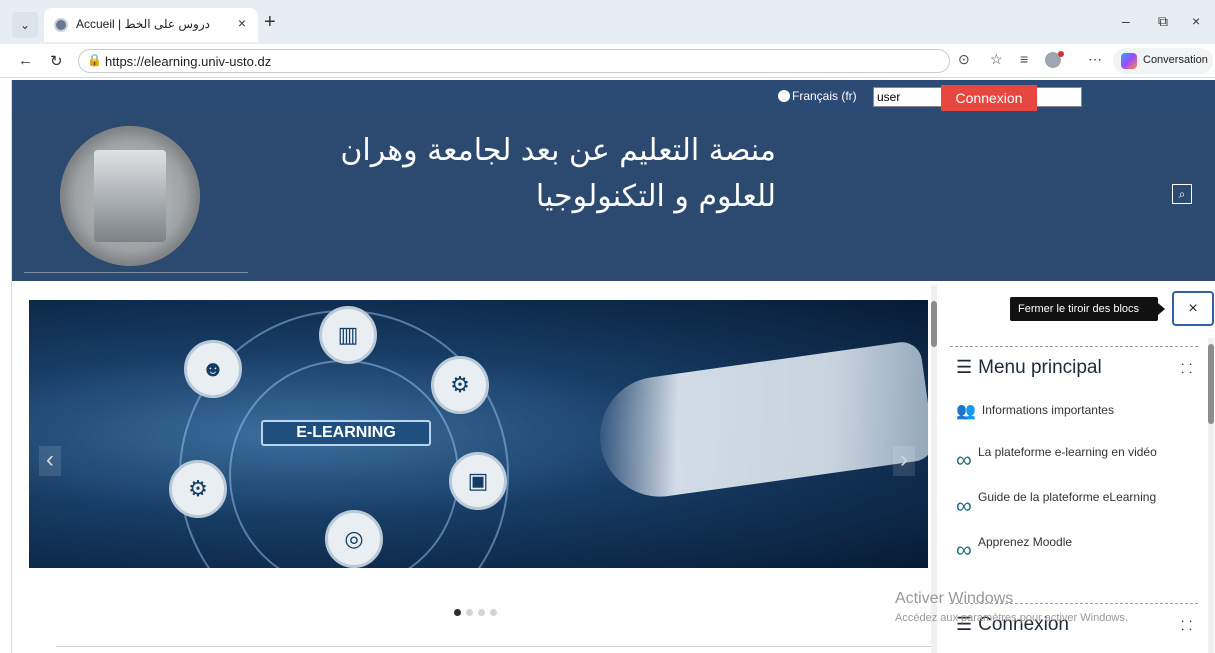 Image resolution: width=1215 pixels, height=653 pixels. Describe the element at coordinates (1163, 21) in the screenshot. I see `restore-button: ⧉` at that location.